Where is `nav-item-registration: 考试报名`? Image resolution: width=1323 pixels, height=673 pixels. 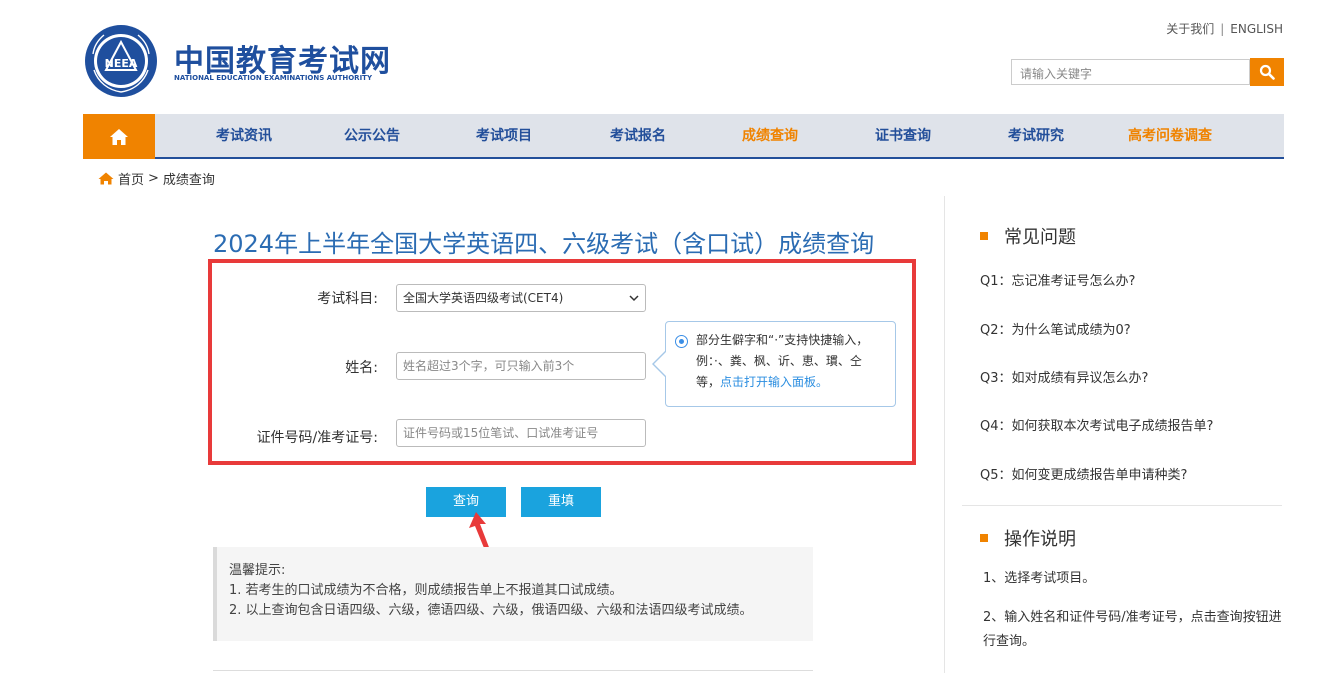 nav-item-registration: 考试报名 is located at coordinates (638, 136).